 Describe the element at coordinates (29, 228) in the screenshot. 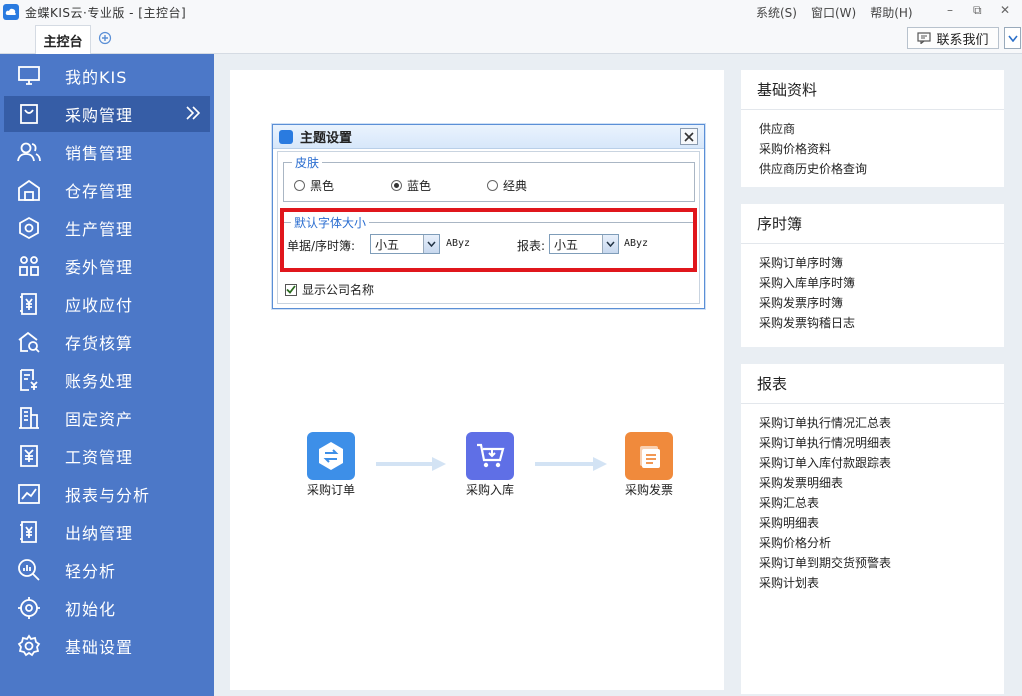

I see `hexagon-icon` at that location.